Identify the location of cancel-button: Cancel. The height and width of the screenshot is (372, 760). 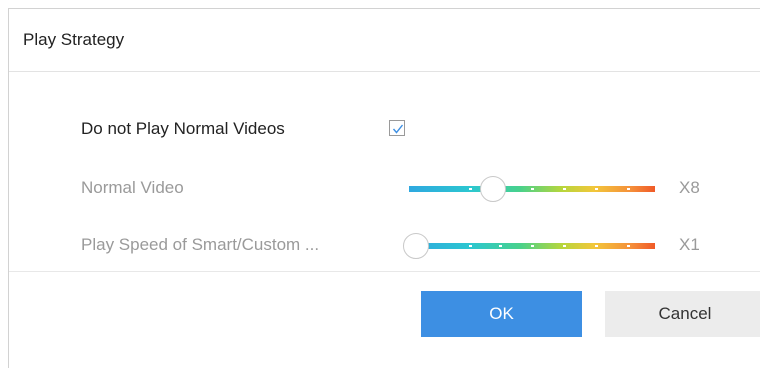
(682, 314).